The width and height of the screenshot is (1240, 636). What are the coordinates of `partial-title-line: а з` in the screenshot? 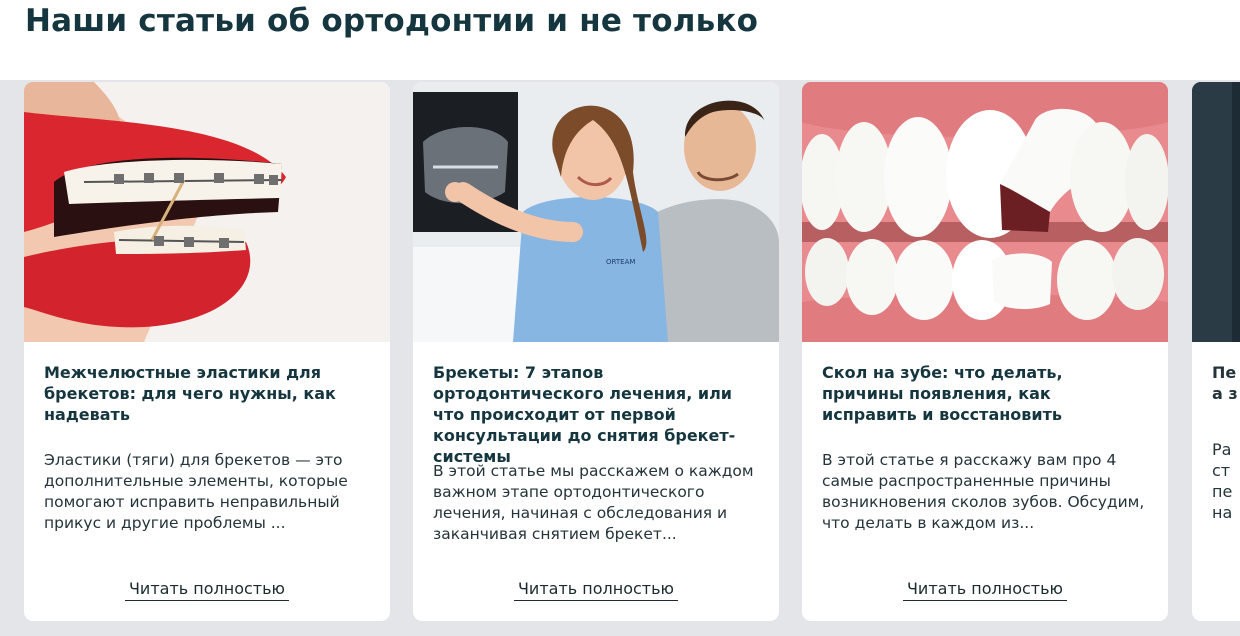 It's located at (1225, 393).